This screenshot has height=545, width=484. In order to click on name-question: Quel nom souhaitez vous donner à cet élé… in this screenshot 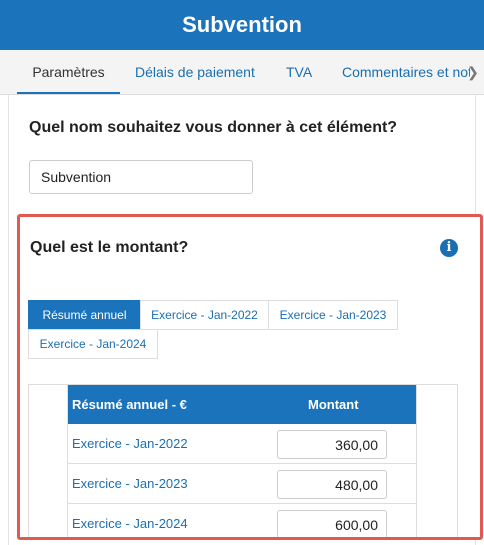, I will do `click(213, 127)`.